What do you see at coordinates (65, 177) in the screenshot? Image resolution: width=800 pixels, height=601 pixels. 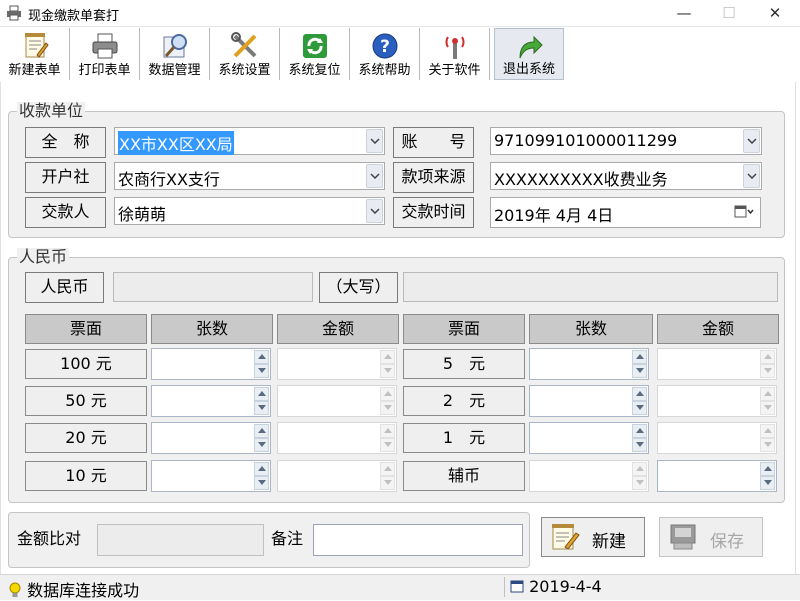 I see `bank-label: 开户社` at bounding box center [65, 177].